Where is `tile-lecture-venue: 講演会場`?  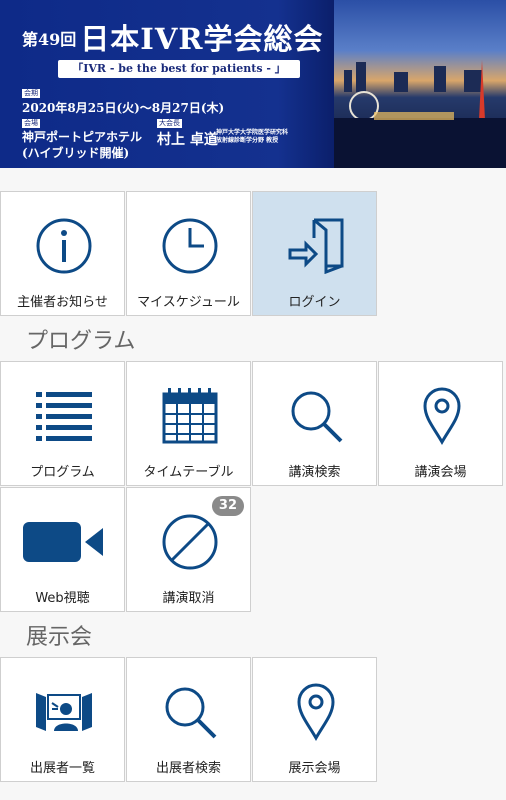 tile-lecture-venue: 講演会場 is located at coordinates (440, 423).